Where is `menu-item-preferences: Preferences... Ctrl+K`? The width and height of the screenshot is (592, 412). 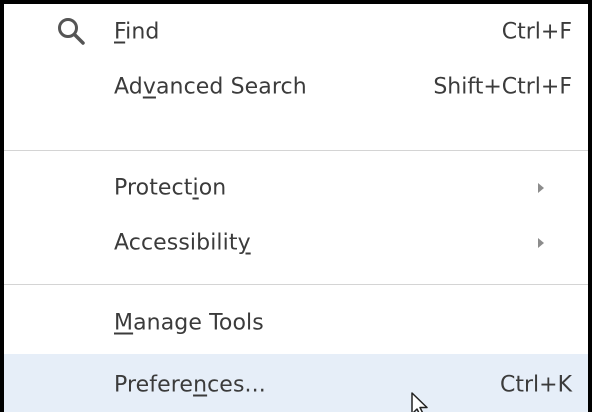 menu-item-preferences: Preferences... Ctrl+K is located at coordinates (296, 383).